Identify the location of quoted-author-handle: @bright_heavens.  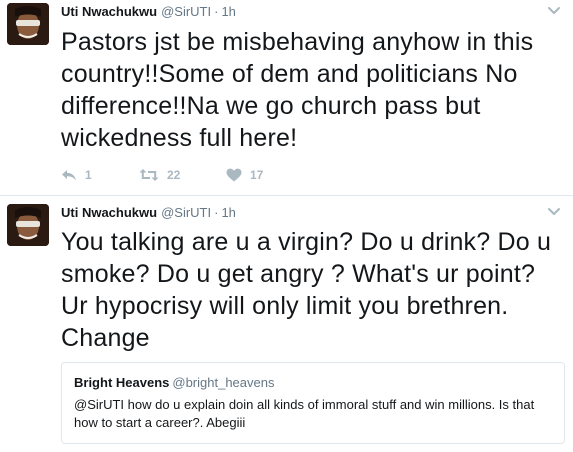
(223, 382).